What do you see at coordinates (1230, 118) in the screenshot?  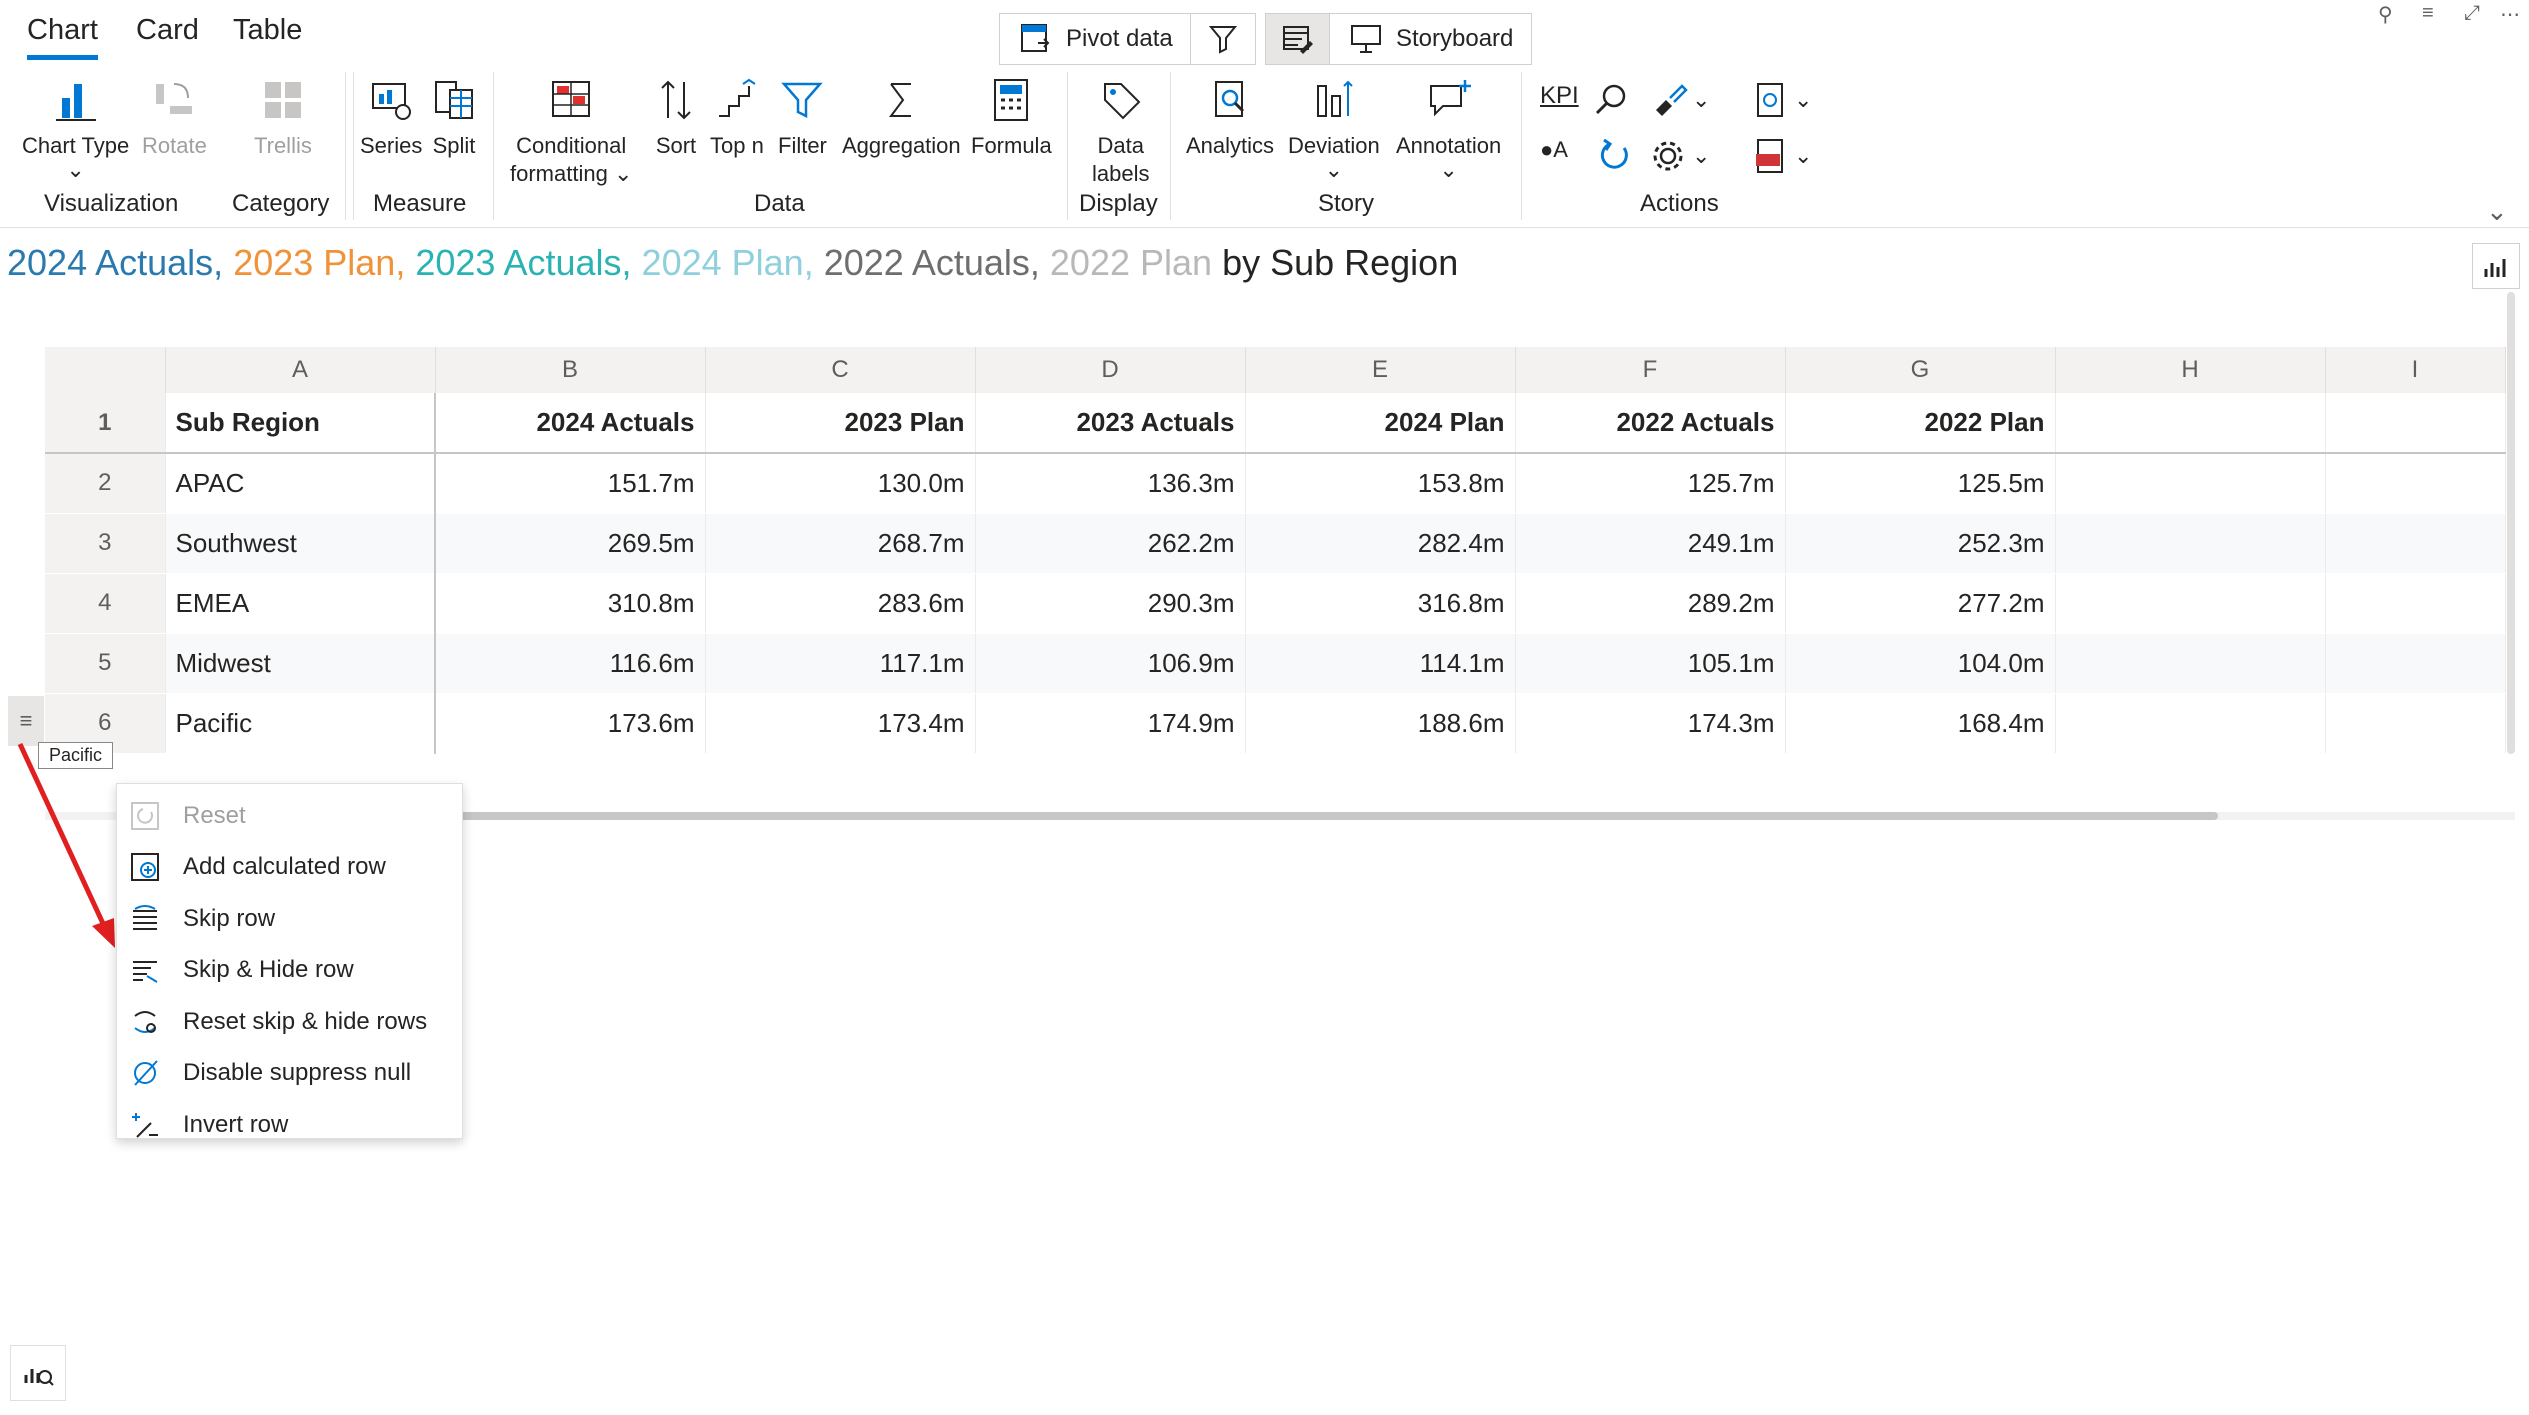 I see `analytics-button: Analytics` at bounding box center [1230, 118].